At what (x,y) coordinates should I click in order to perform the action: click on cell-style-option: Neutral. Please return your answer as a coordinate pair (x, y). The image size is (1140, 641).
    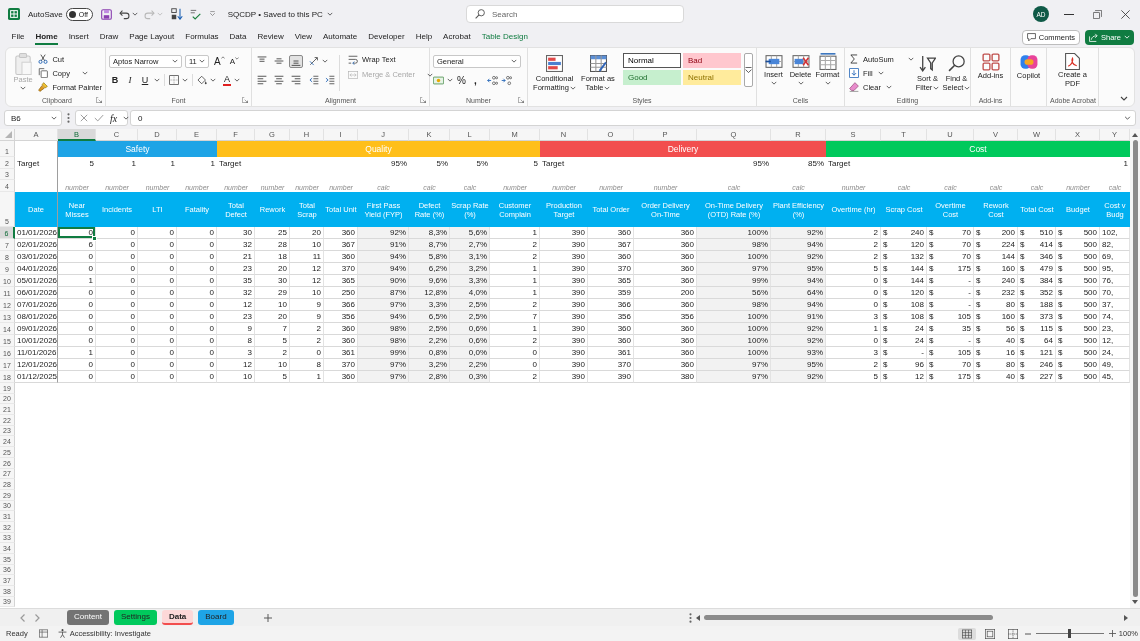
    Looking at the image, I should click on (712, 77).